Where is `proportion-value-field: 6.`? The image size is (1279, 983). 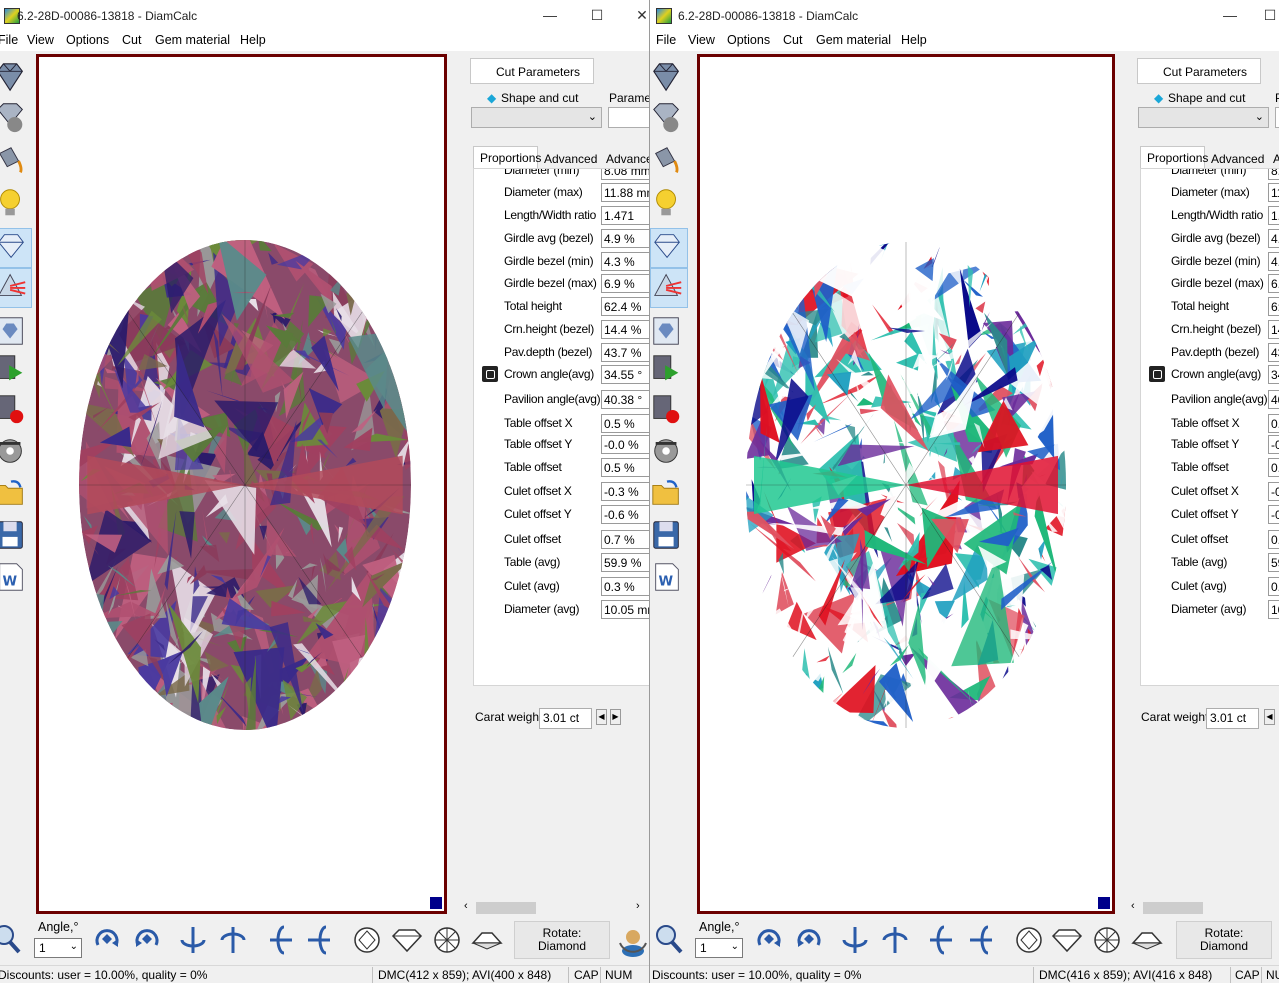
proportion-value-field: 6. is located at coordinates (1273, 283).